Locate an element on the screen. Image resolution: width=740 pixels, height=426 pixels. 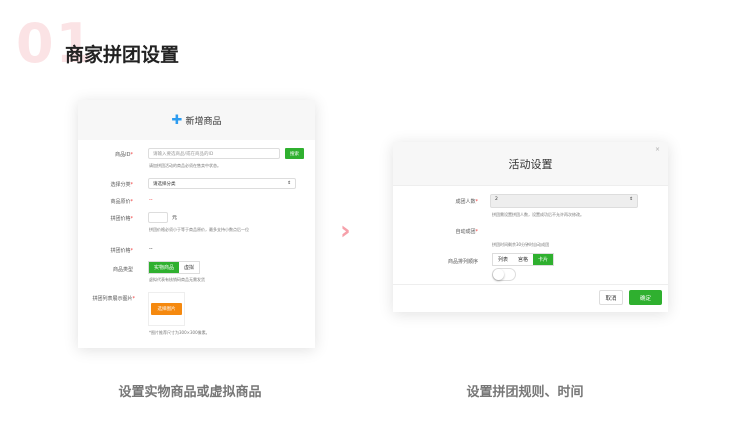
group-size-select: 2 ⇕ is located at coordinates (564, 201).